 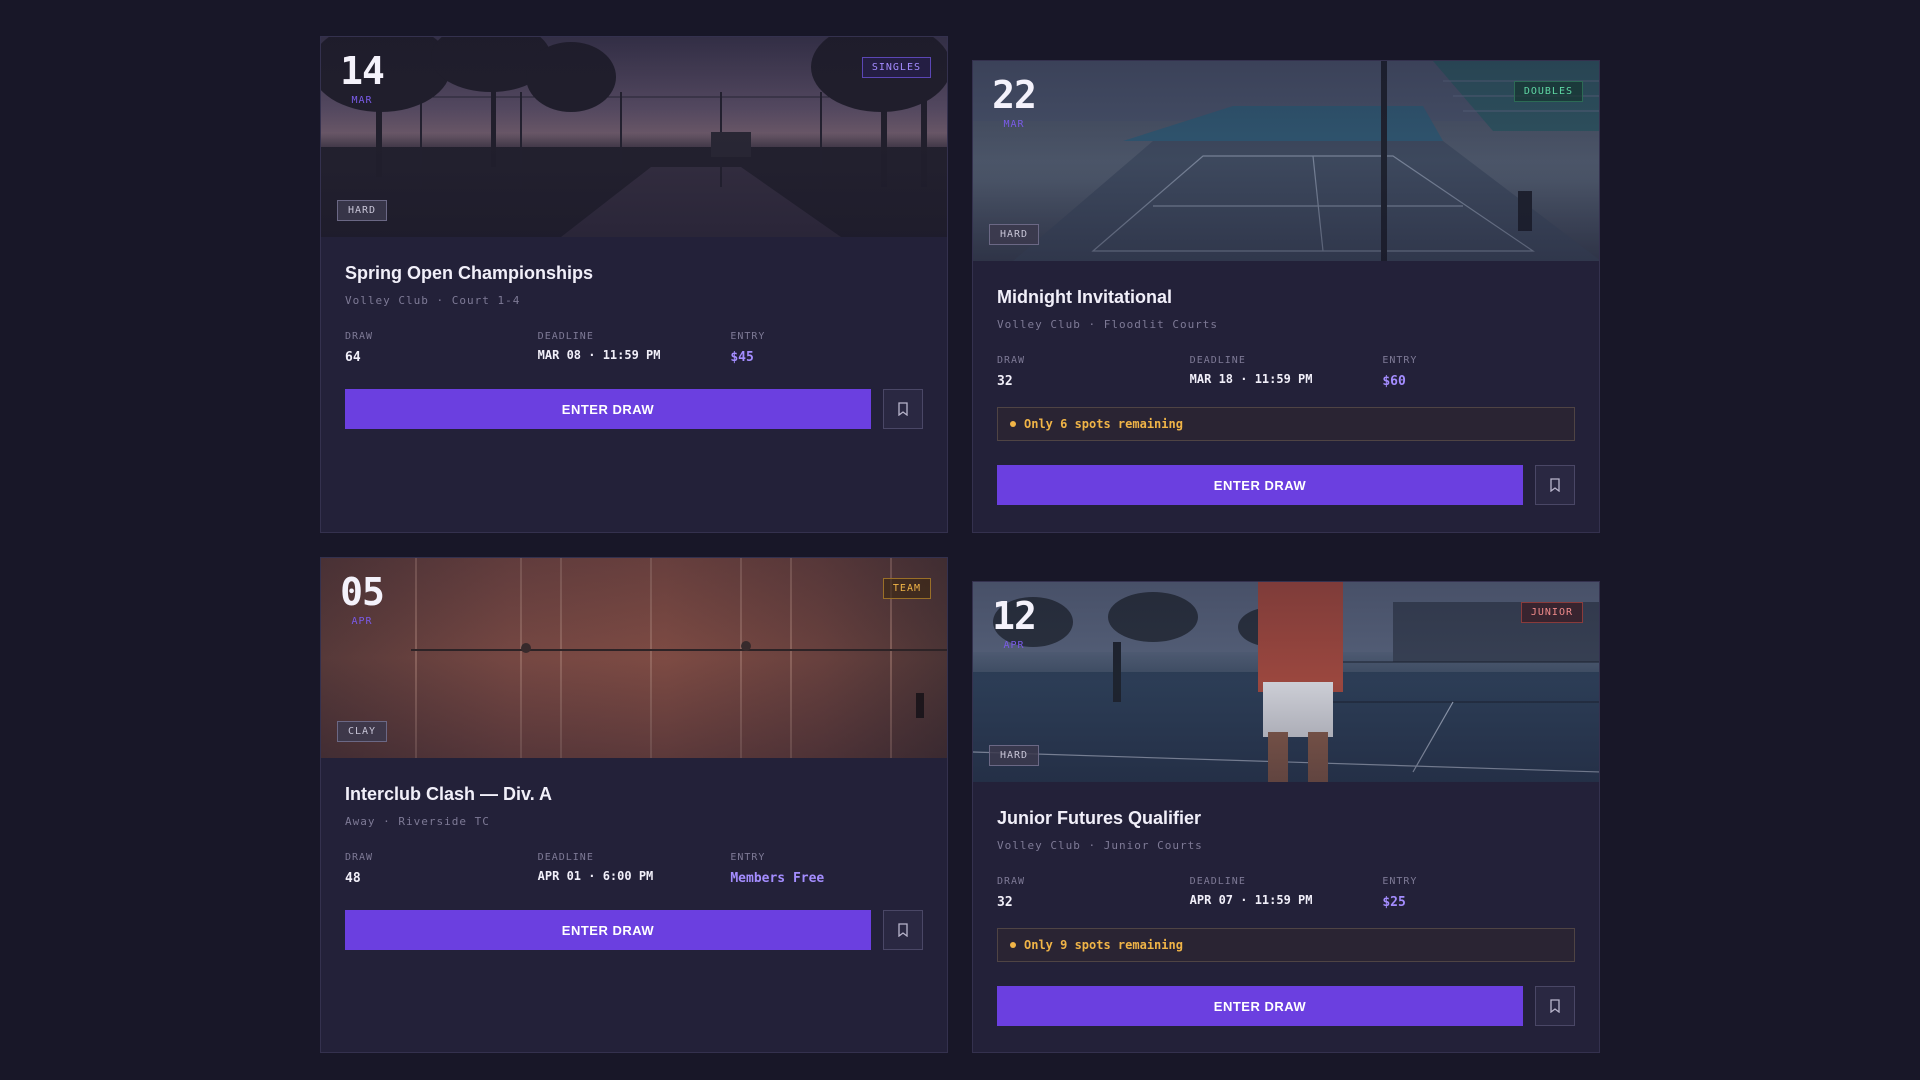 I want to click on tournament-title: Spring Open Championships, so click(x=469, y=273).